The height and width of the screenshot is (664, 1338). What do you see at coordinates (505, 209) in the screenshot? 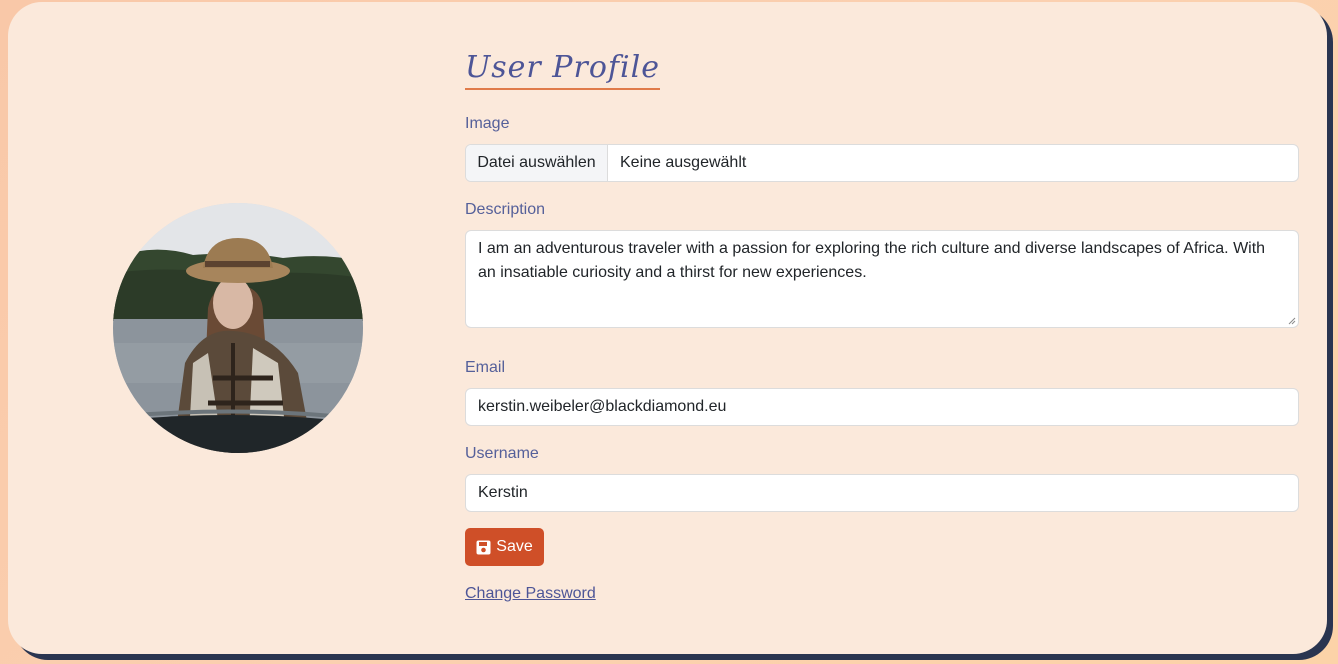
I see `description-label: Description` at bounding box center [505, 209].